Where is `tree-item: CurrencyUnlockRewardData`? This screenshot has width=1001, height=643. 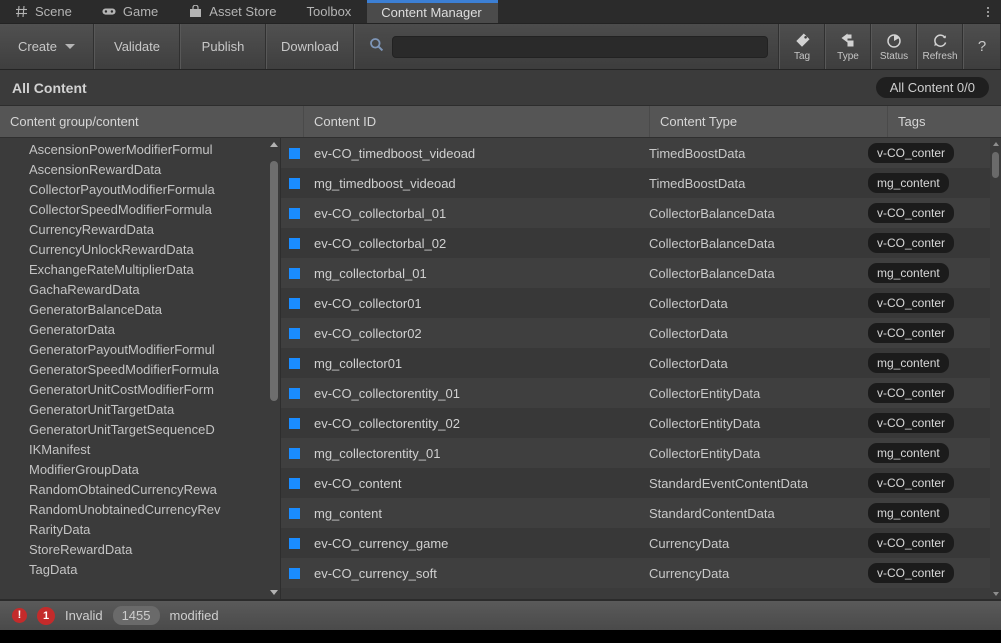
tree-item: CurrencyUnlockRewardData is located at coordinates (140, 250).